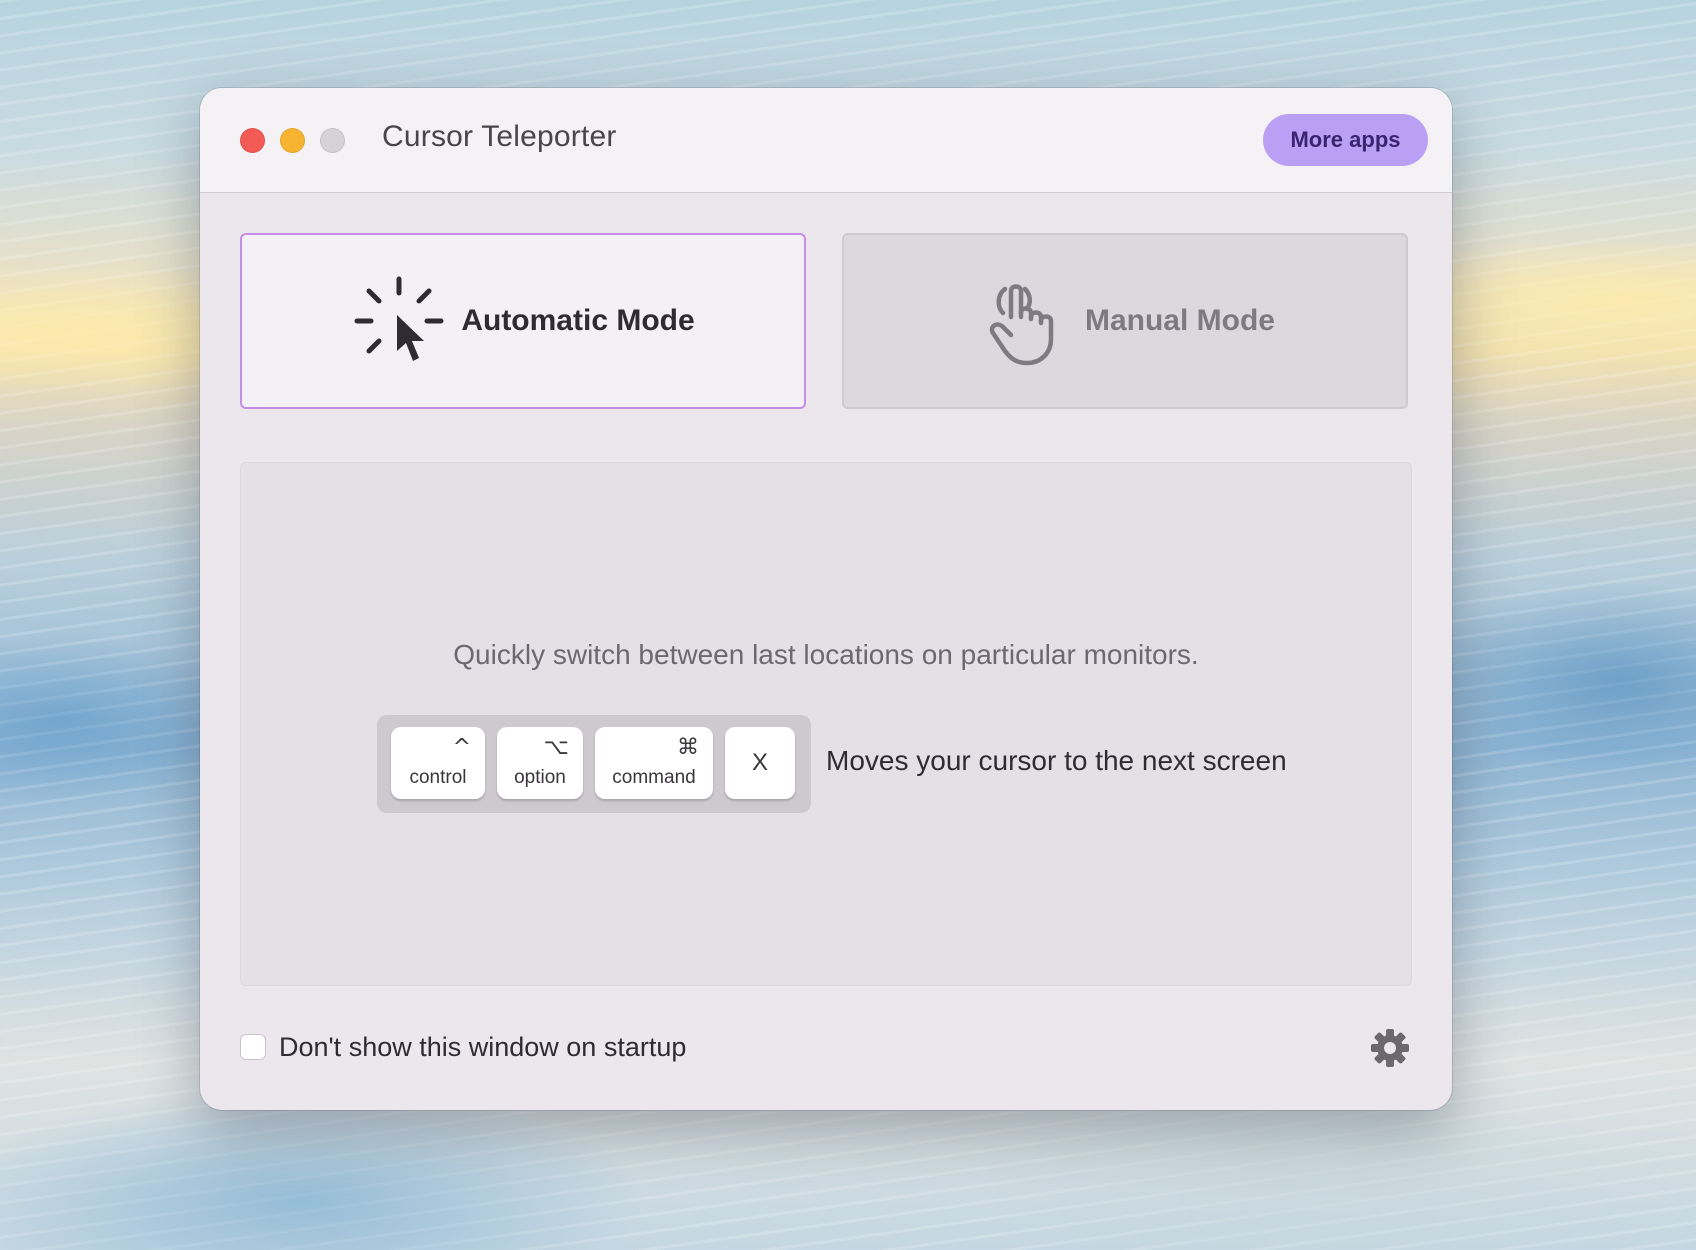  Describe the element at coordinates (252, 140) in the screenshot. I see `close-window-button` at that location.